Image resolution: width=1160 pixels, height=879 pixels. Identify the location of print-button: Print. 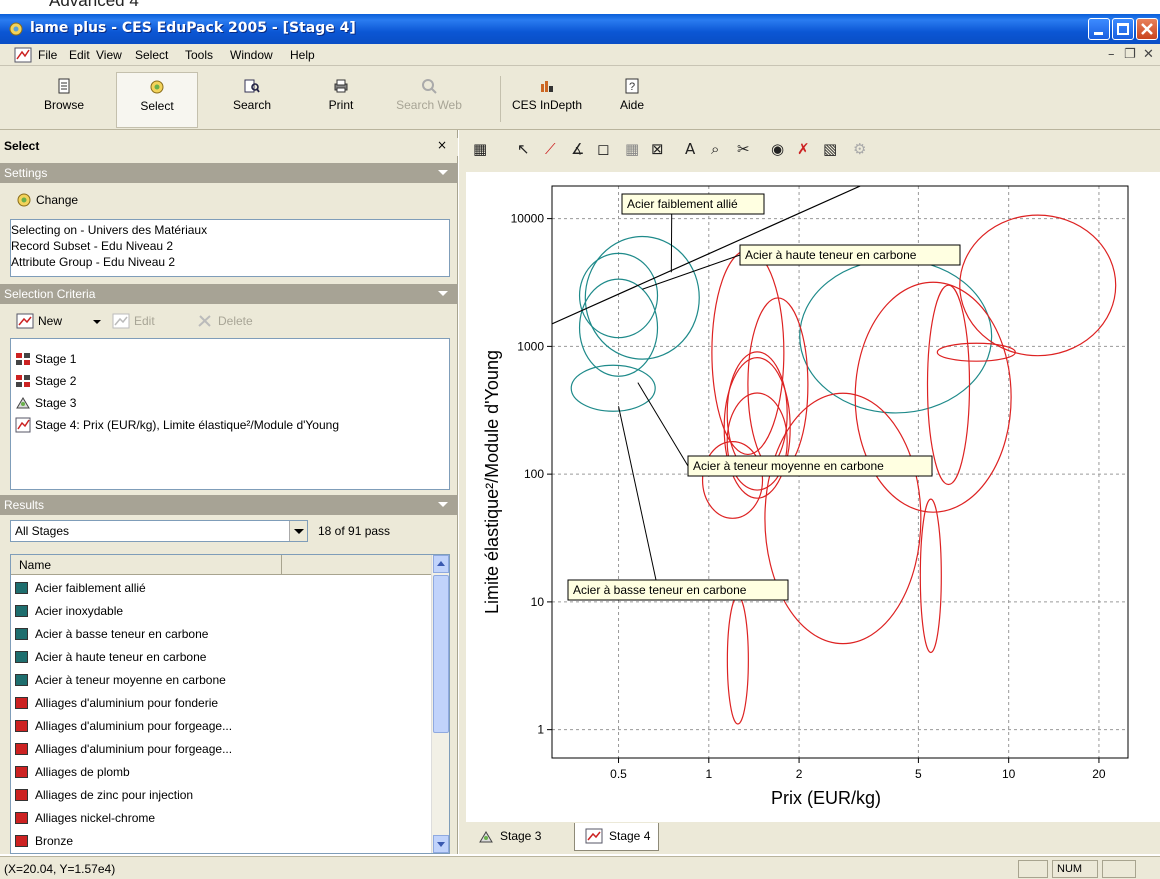
(341, 100).